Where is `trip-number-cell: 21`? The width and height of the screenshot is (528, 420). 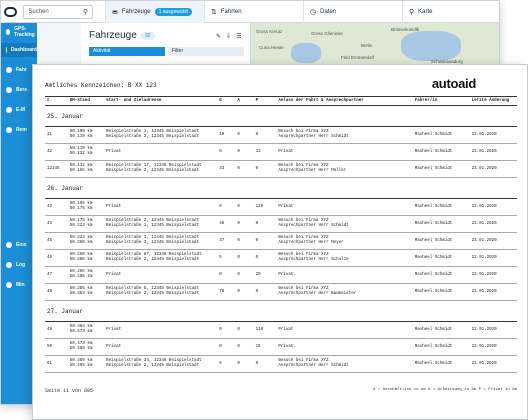
trip-number-cell: 21 is located at coordinates (56, 135).